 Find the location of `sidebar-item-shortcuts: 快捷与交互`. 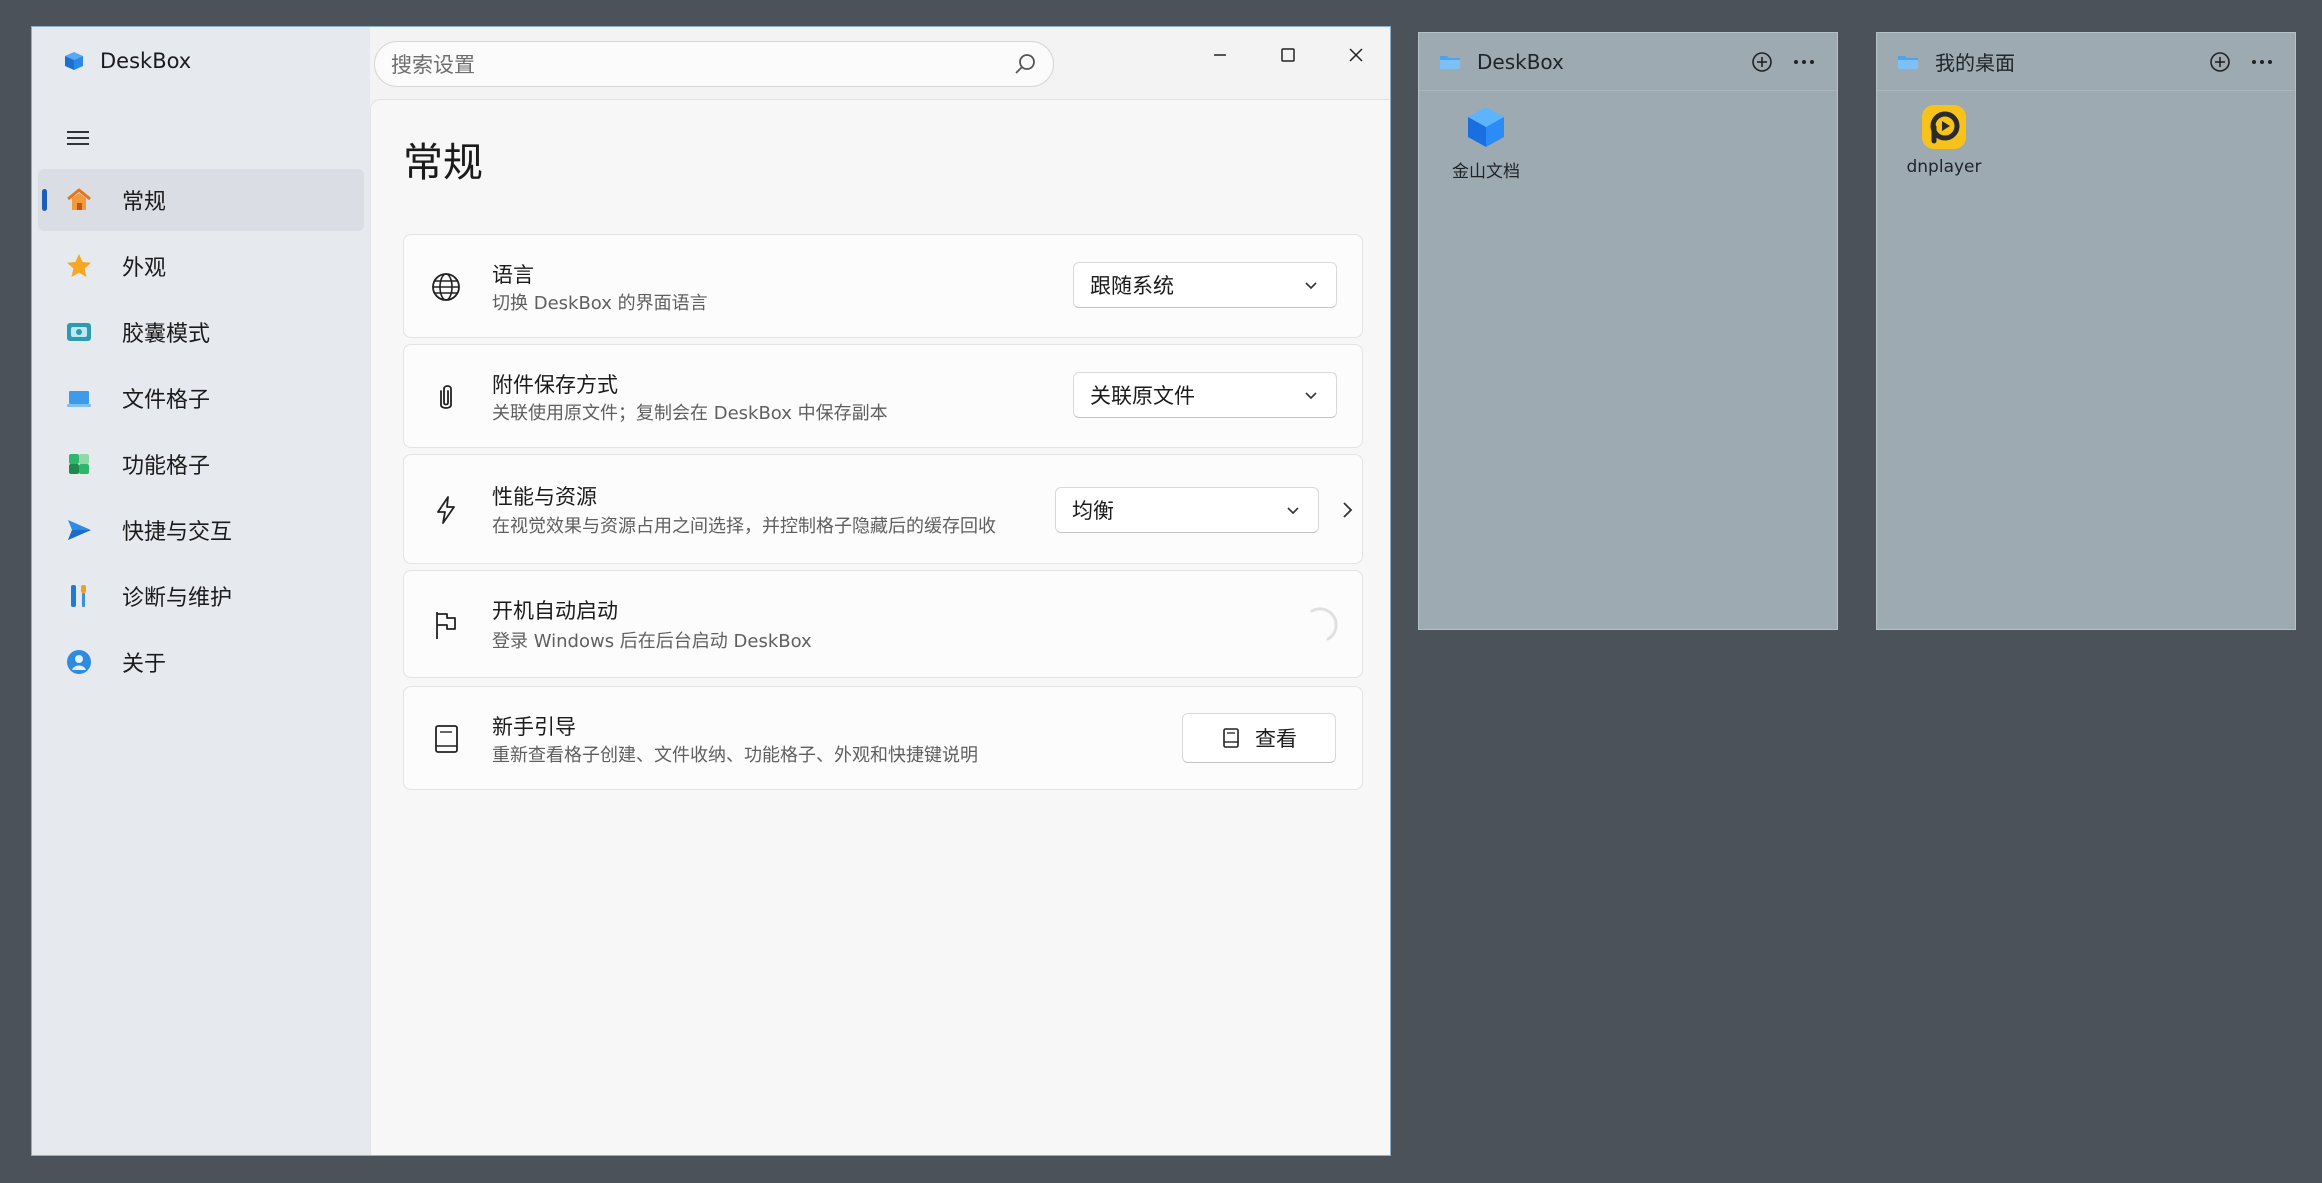

sidebar-item-shortcuts: 快捷与交互 is located at coordinates (201, 530).